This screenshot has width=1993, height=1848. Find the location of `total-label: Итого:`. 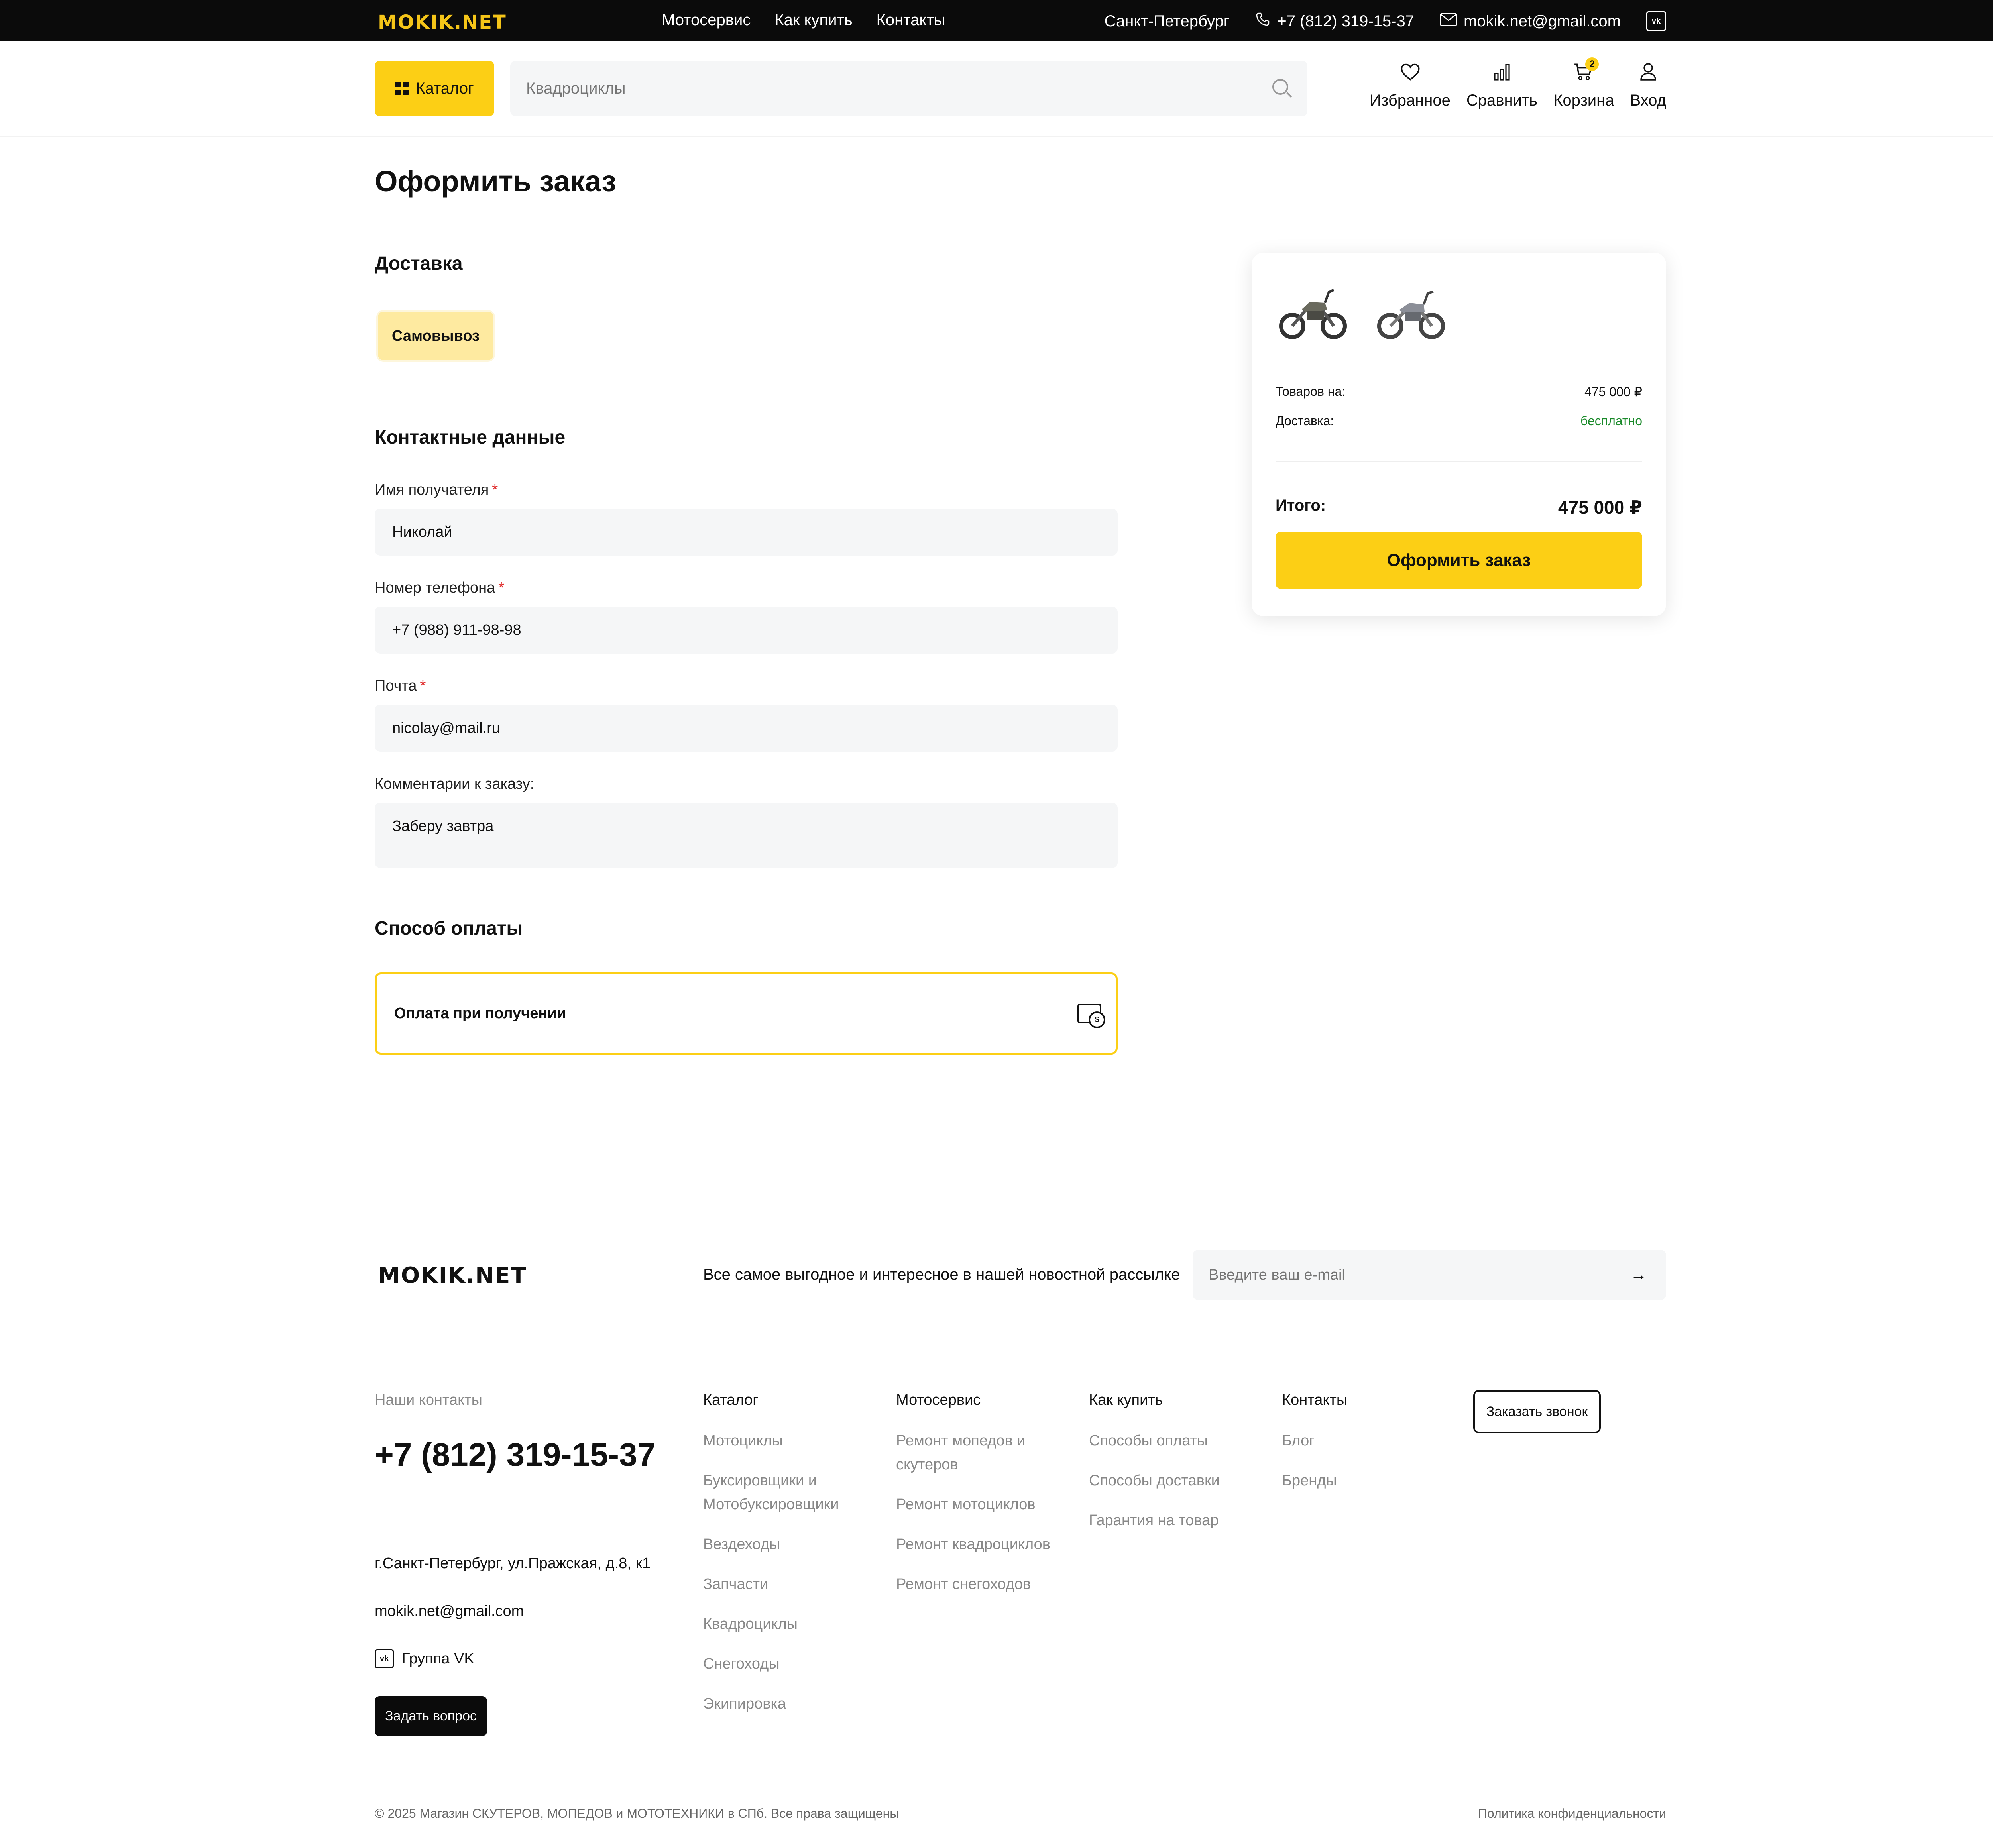

total-label: Итого: is located at coordinates (1301, 505).